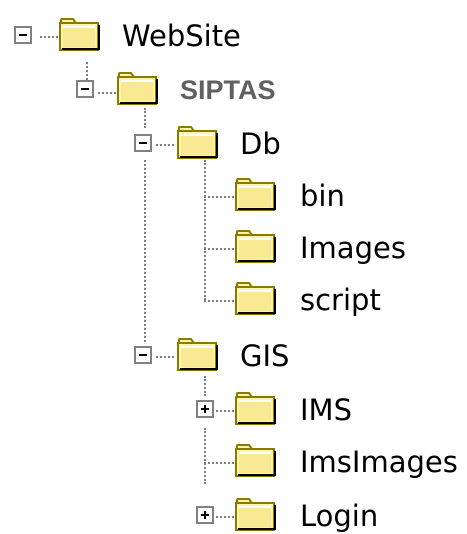 This screenshot has height=534, width=467. Describe the element at coordinates (181, 36) in the screenshot. I see `tree-node-label-website: WebSite` at that location.